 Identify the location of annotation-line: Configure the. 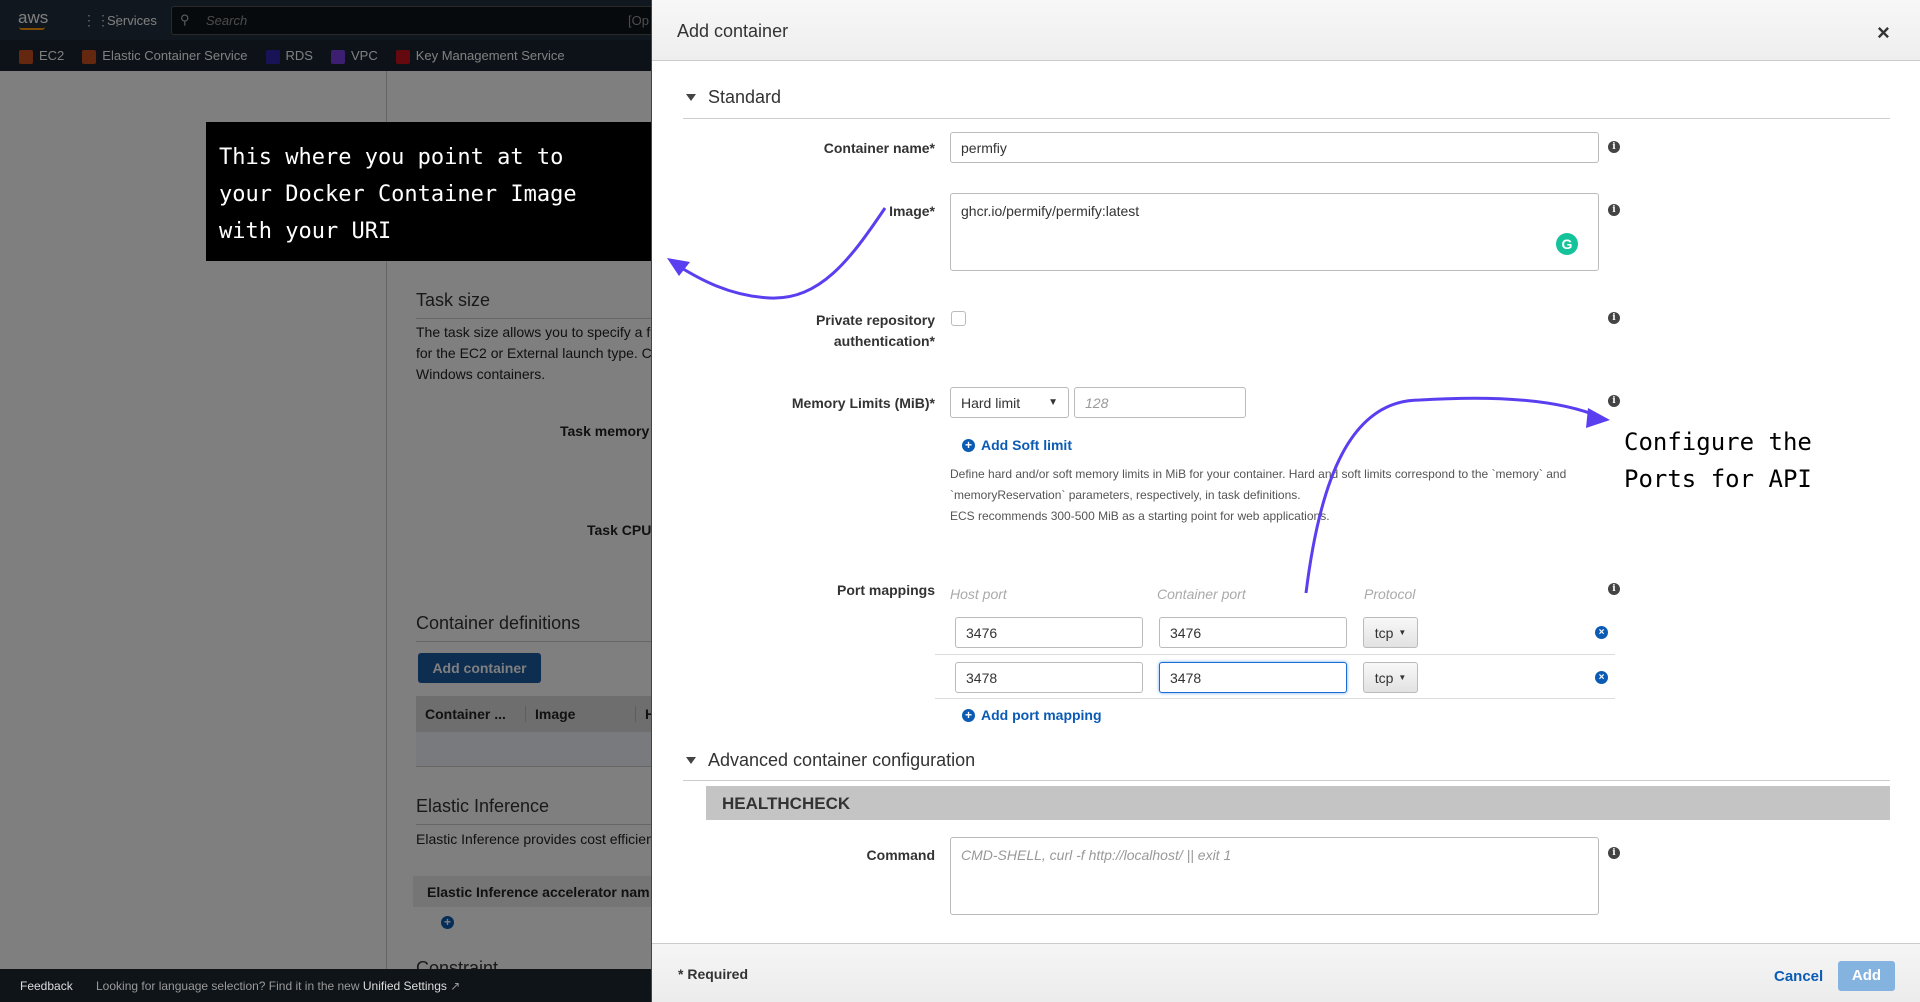
(1718, 442).